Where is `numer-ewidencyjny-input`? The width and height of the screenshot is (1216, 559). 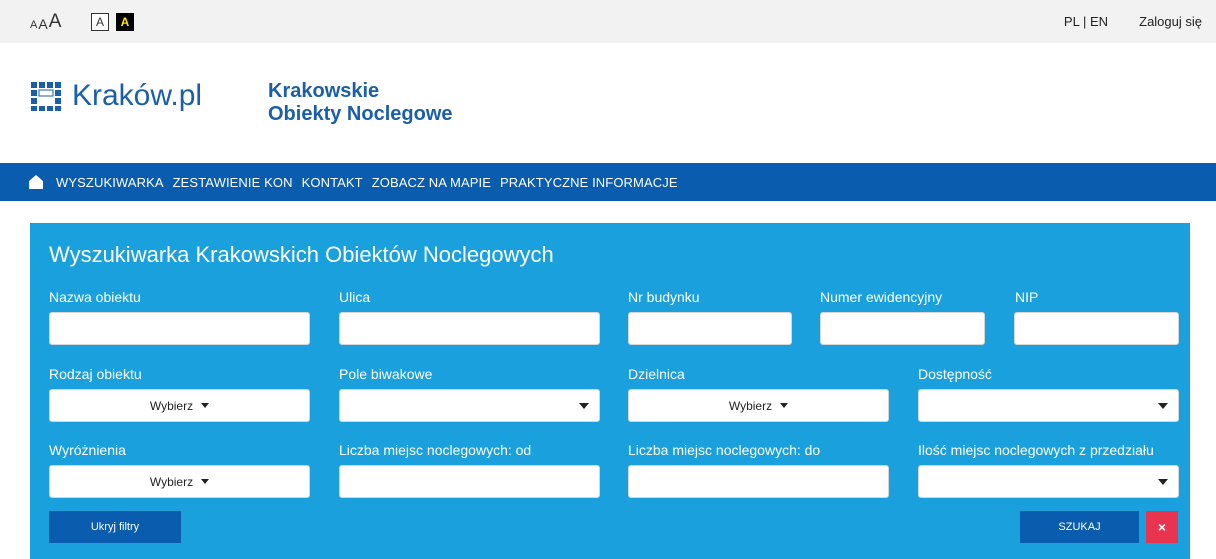
numer-ewidencyjny-input is located at coordinates (902, 328).